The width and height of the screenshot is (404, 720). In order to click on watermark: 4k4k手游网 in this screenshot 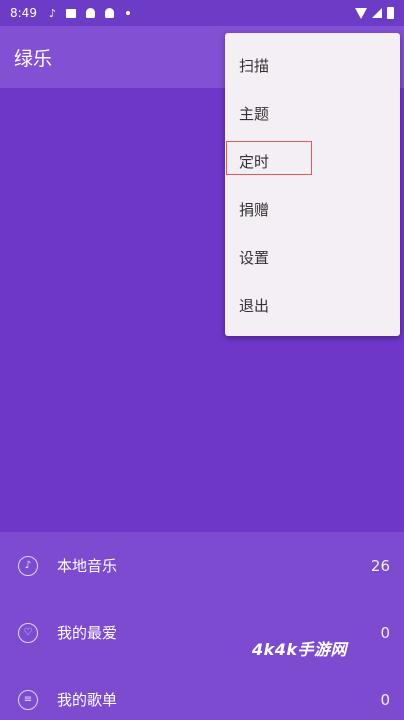, I will do `click(300, 649)`.